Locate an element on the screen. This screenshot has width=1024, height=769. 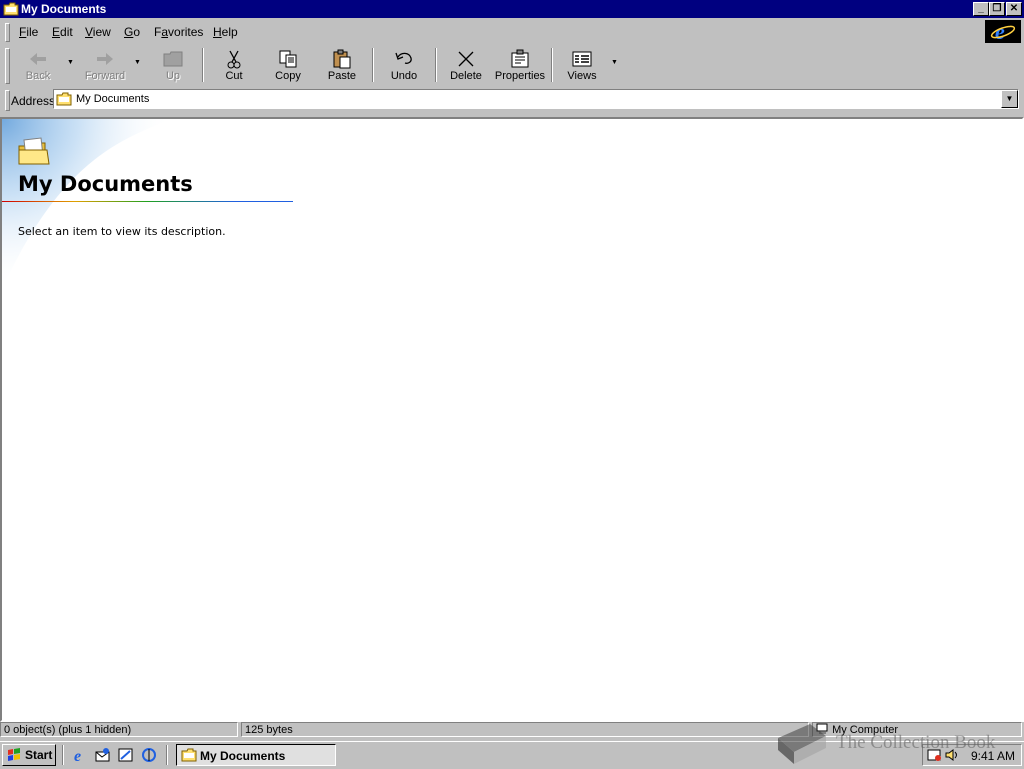
menu-file: File is located at coordinates (28, 32).